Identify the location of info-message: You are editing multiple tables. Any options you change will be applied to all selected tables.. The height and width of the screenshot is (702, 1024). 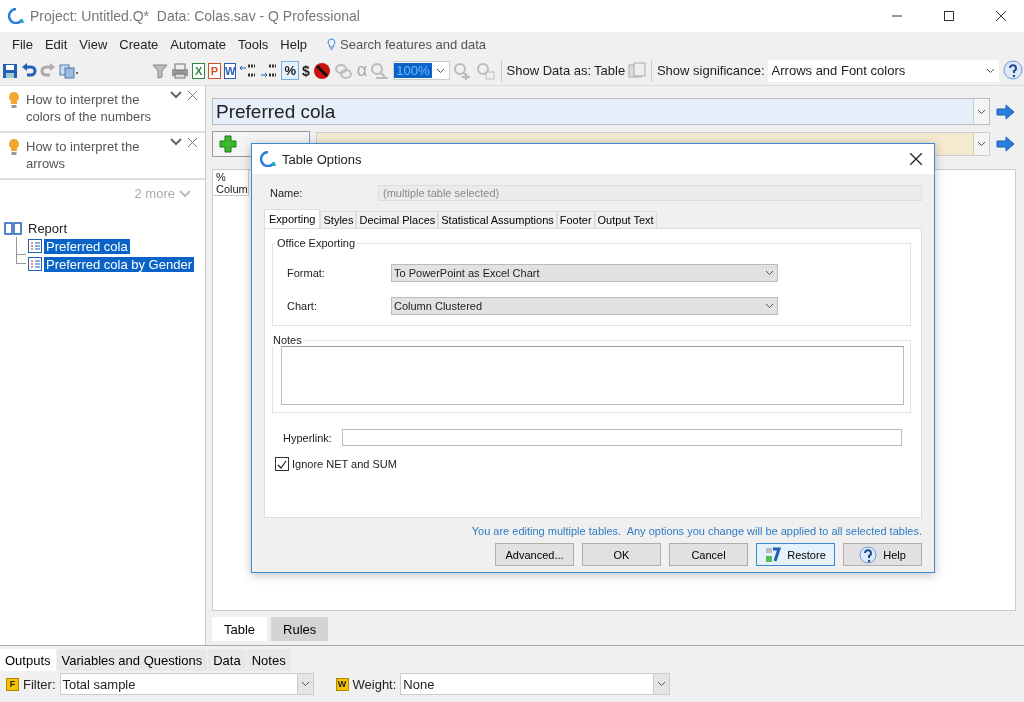
(696, 531).